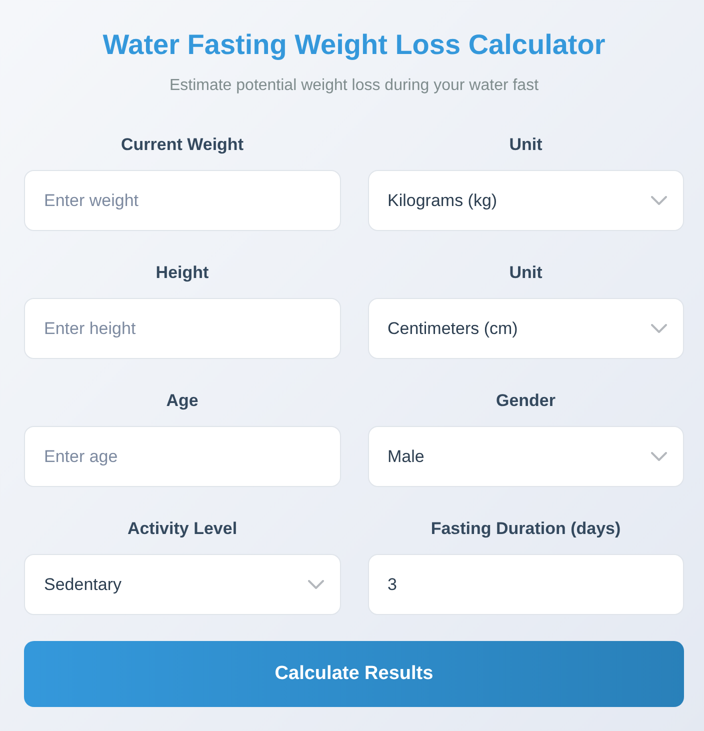 This screenshot has width=704, height=731. What do you see at coordinates (525, 529) in the screenshot?
I see `field-label: Fasting Duration (days)` at bounding box center [525, 529].